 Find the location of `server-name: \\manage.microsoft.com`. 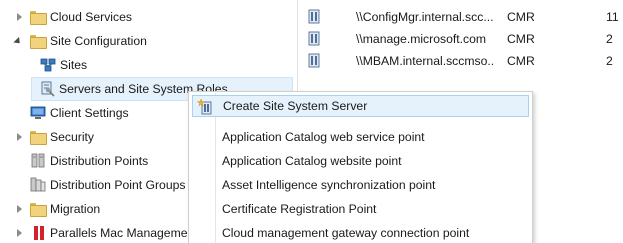

server-name: \\manage.microsoft.com is located at coordinates (421, 39).